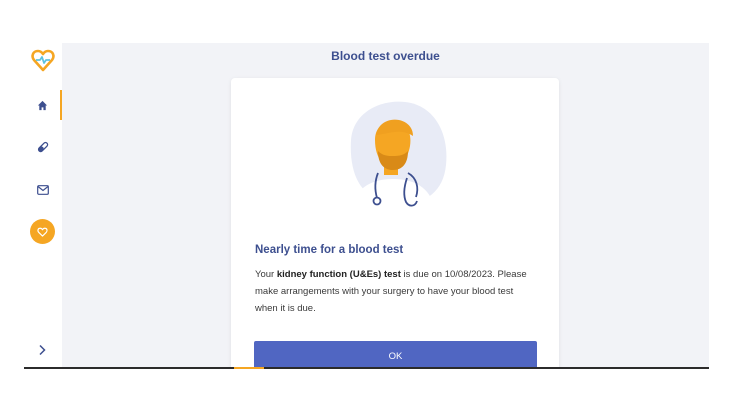  I want to click on expand-sidebar-button, so click(42, 350).